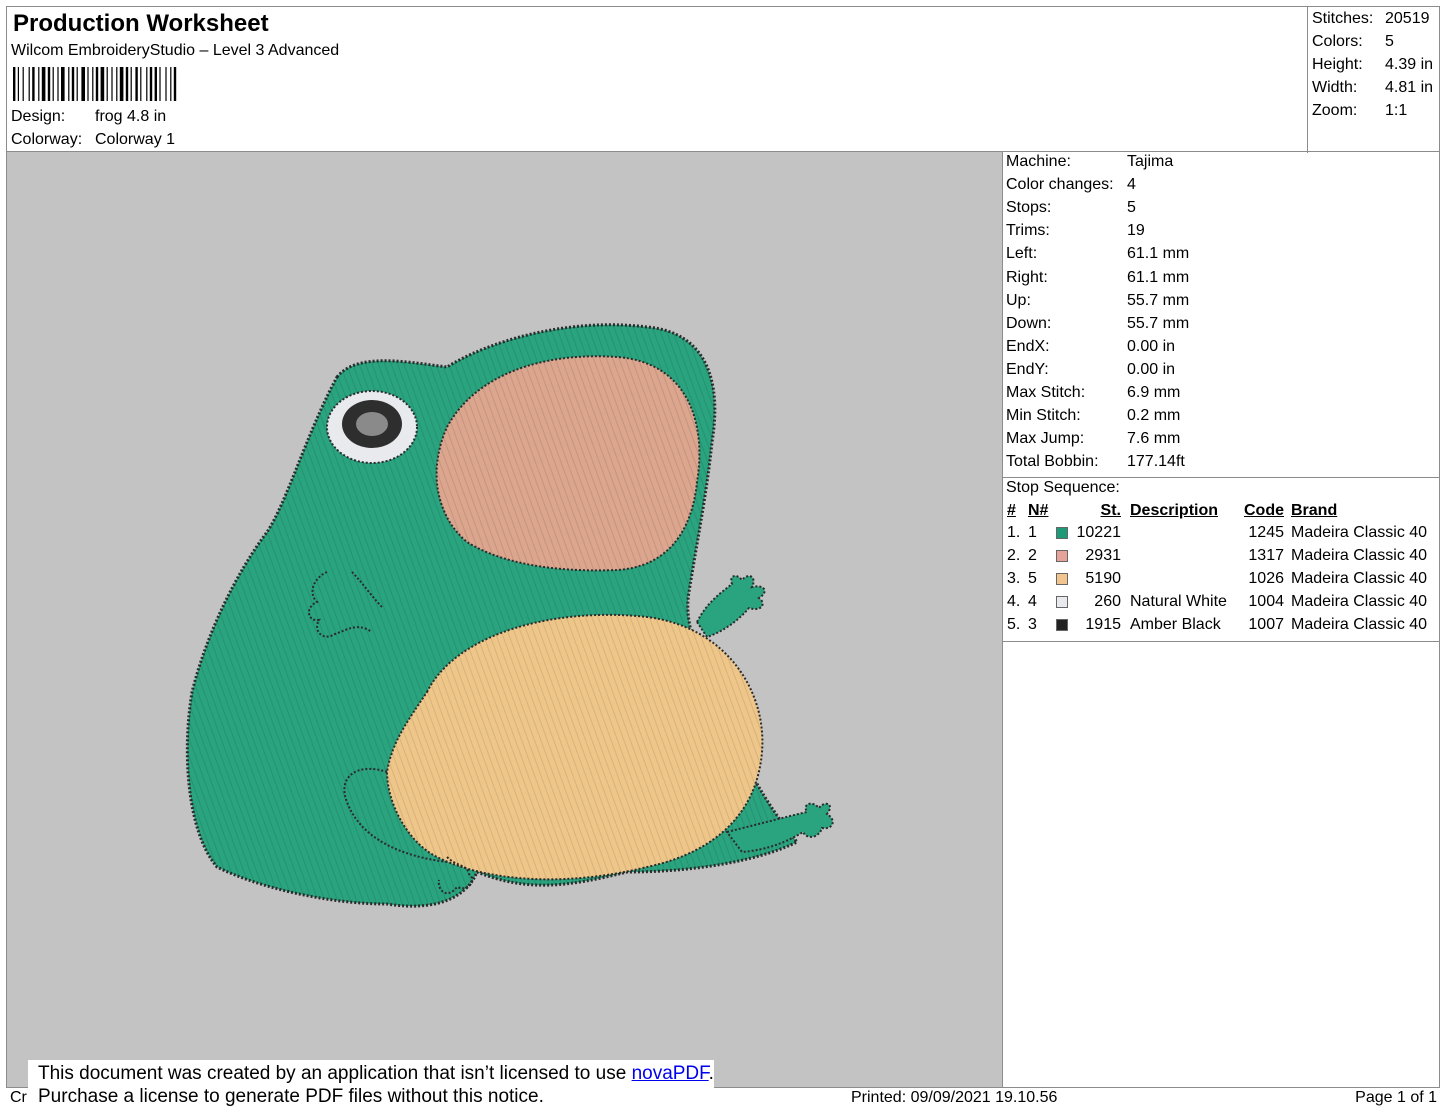 The width and height of the screenshot is (1445, 1117). What do you see at coordinates (1174, 511) in the screenshot?
I see `column-header-description: Description` at bounding box center [1174, 511].